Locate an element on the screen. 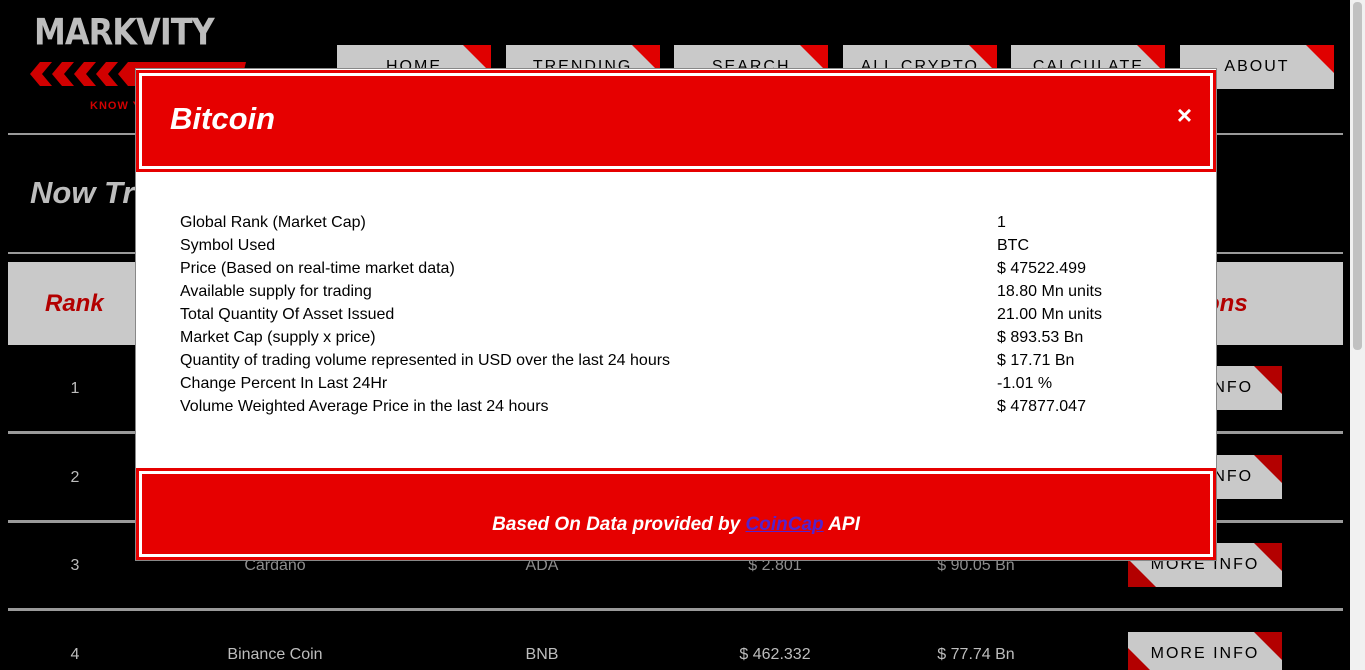  detail-row: Global Rank (Market Cap) 1 is located at coordinates (680, 225).